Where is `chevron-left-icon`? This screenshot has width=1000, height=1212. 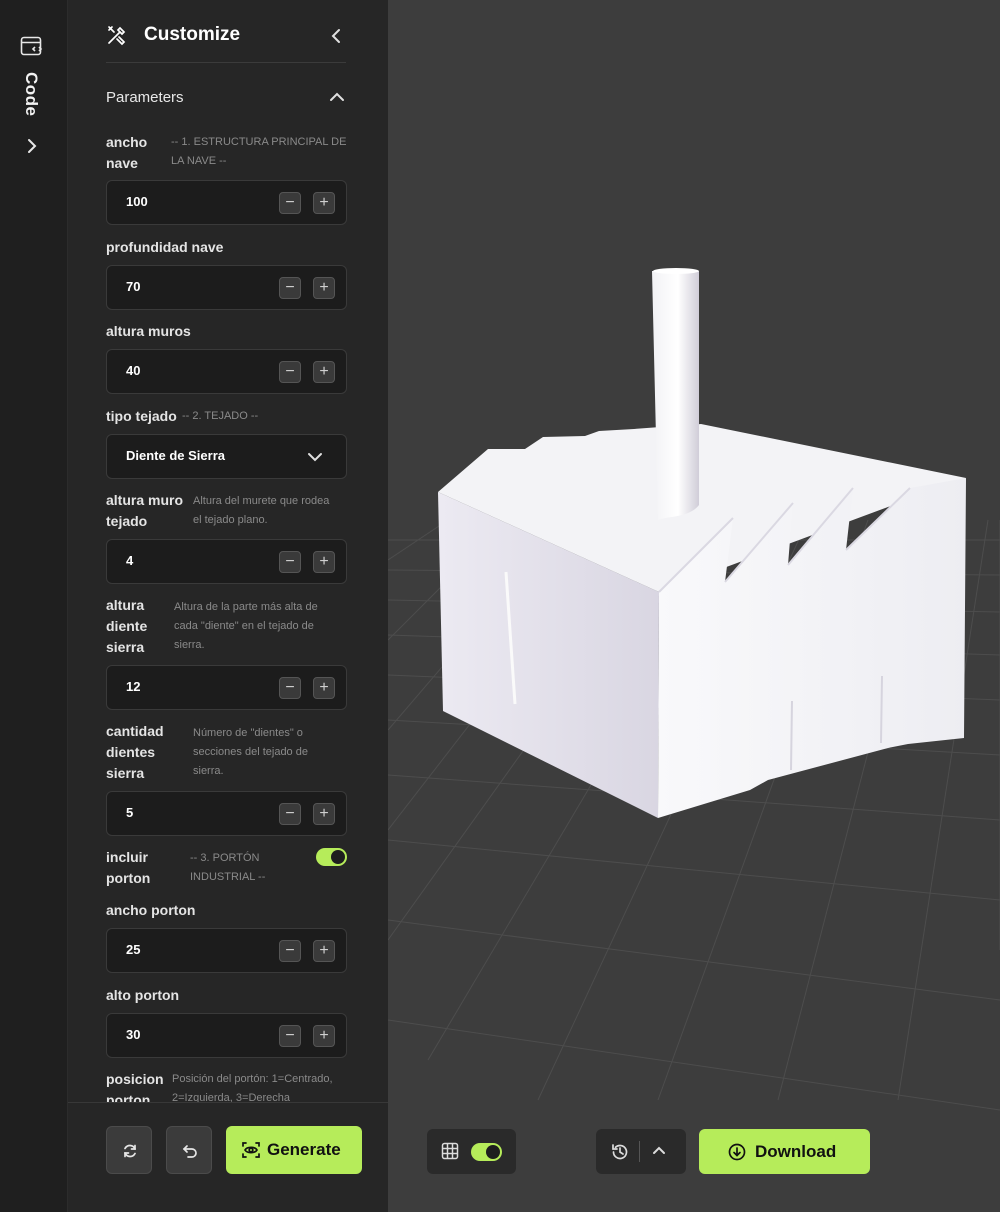
chevron-left-icon is located at coordinates (336, 36).